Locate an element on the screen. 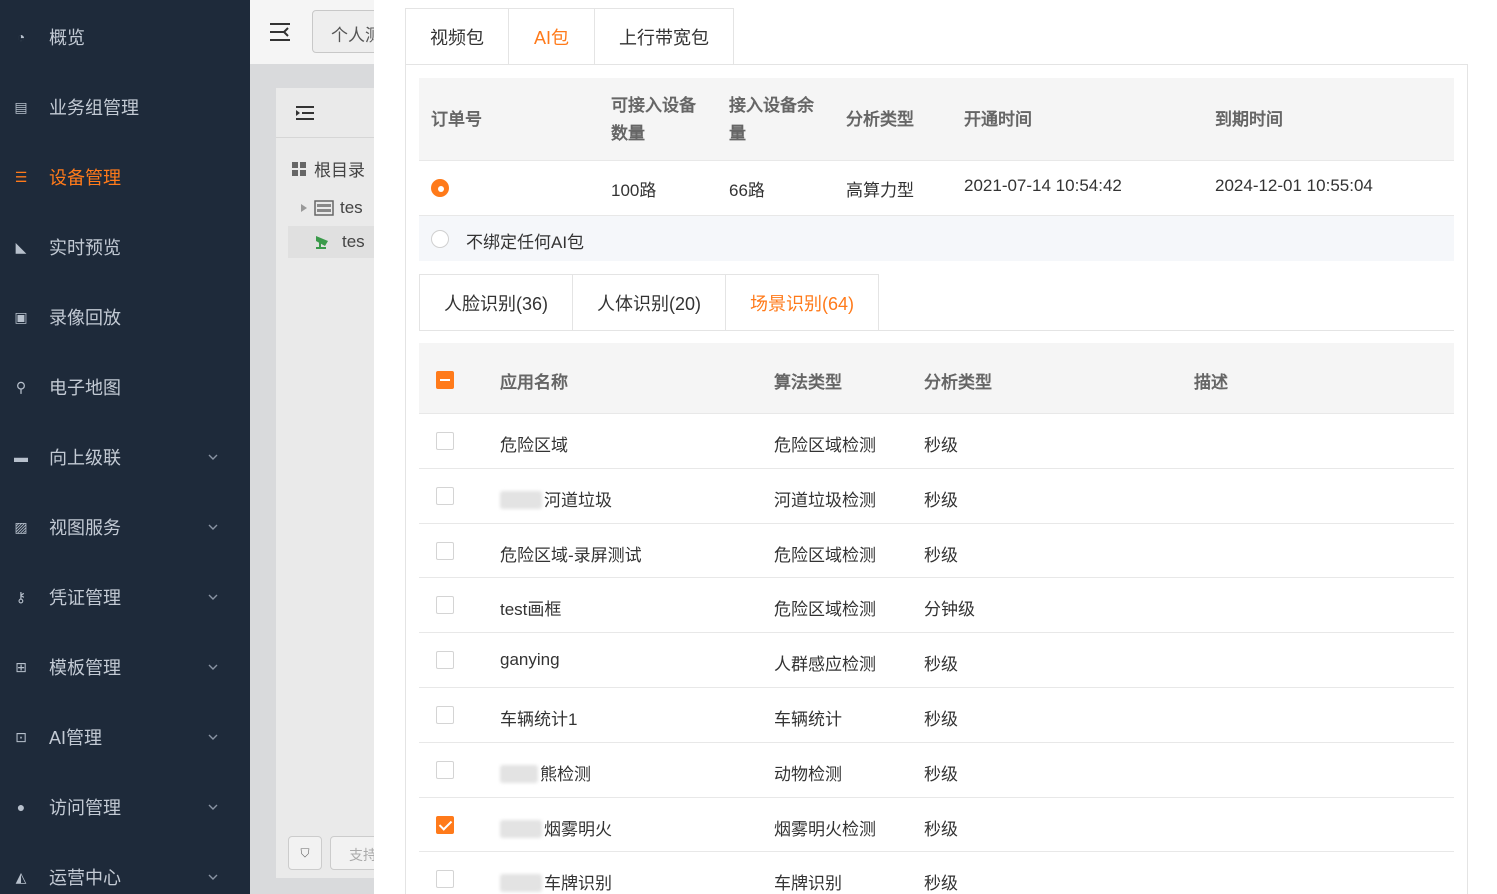 Image resolution: width=1497 pixels, height=894 pixels. app-name-cell: ganying is located at coordinates (530, 660).